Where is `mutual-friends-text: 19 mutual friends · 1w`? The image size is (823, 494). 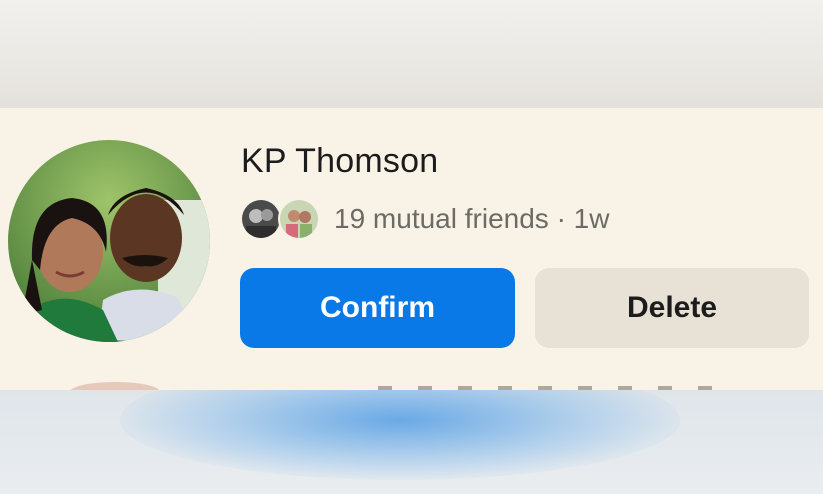
mutual-friends-text: 19 mutual friends · 1w is located at coordinates (472, 218).